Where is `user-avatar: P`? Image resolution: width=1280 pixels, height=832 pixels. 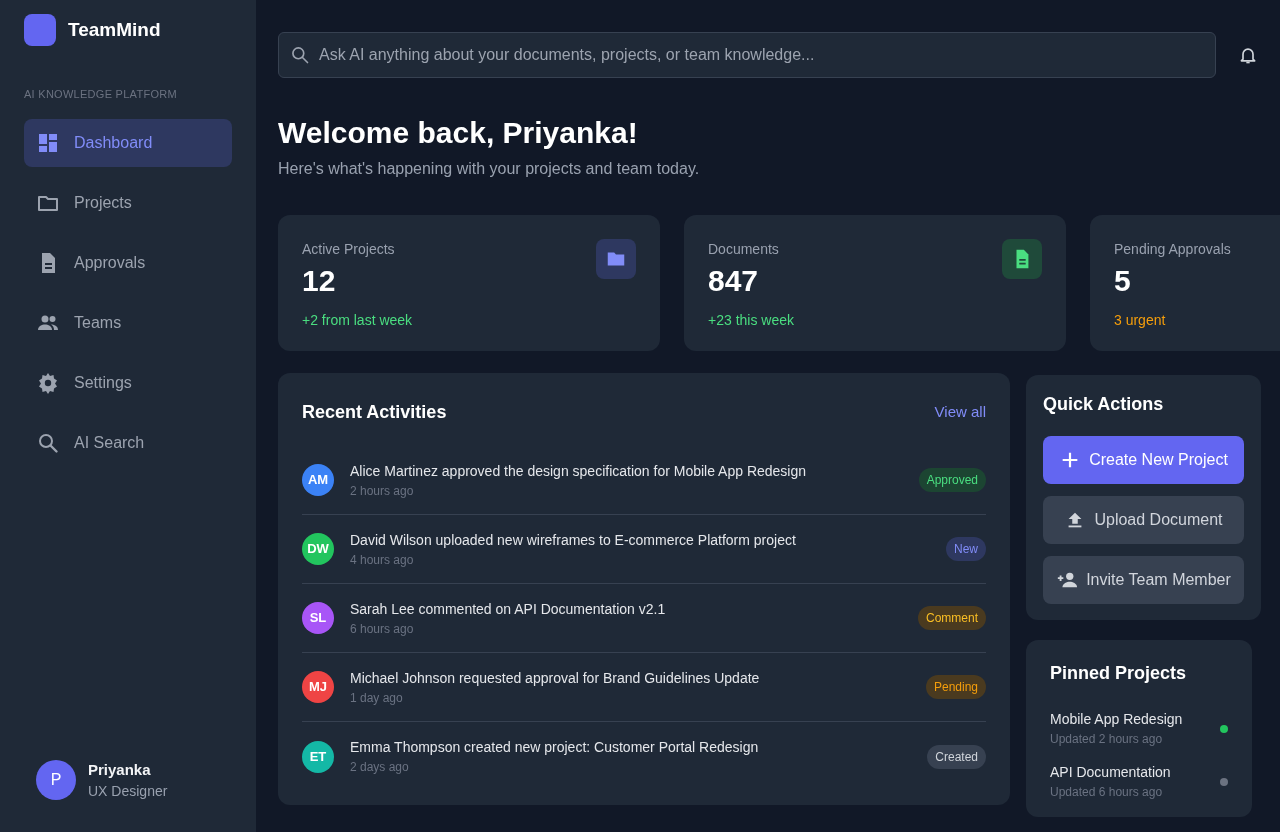
user-avatar: P is located at coordinates (56, 780).